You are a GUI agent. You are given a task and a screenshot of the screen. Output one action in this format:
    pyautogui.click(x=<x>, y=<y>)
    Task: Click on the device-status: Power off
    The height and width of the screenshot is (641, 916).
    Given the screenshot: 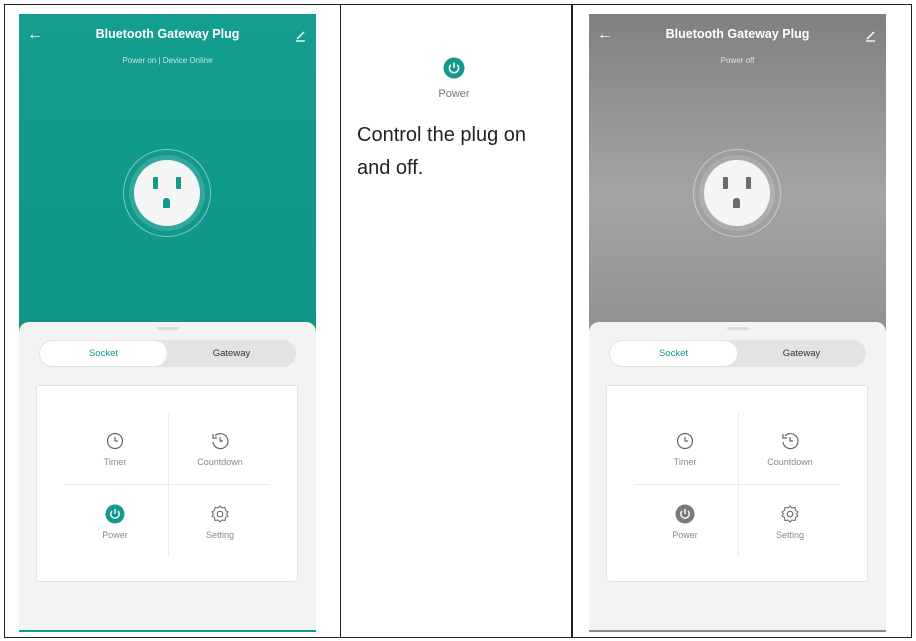 What is the action you would take?
    pyautogui.click(x=737, y=60)
    